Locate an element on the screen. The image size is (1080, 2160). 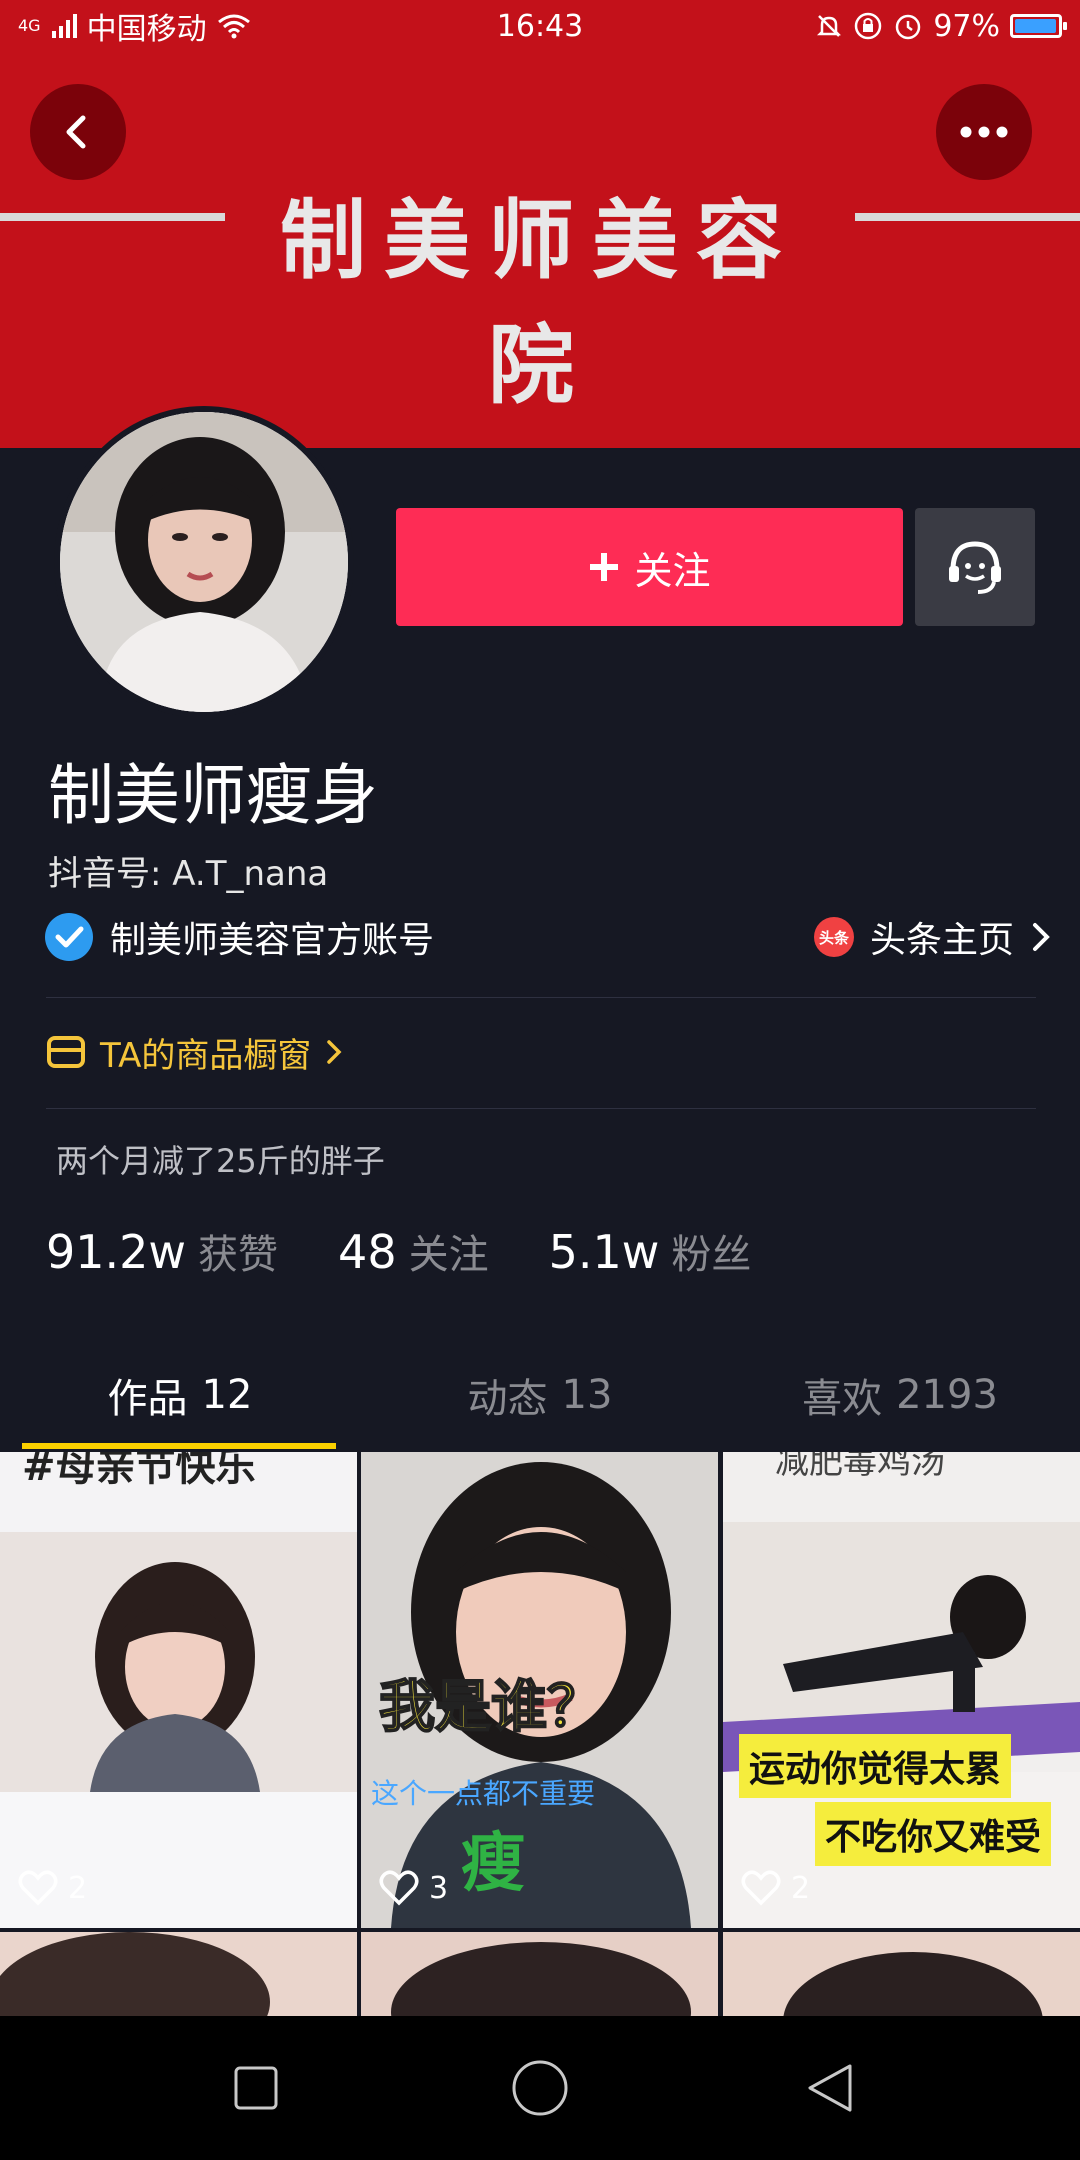
more-button is located at coordinates (984, 132).